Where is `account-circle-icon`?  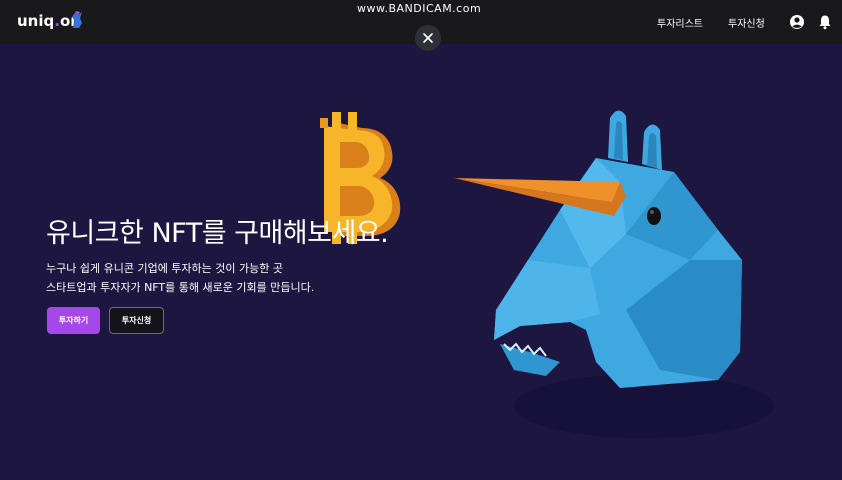 account-circle-icon is located at coordinates (797, 22).